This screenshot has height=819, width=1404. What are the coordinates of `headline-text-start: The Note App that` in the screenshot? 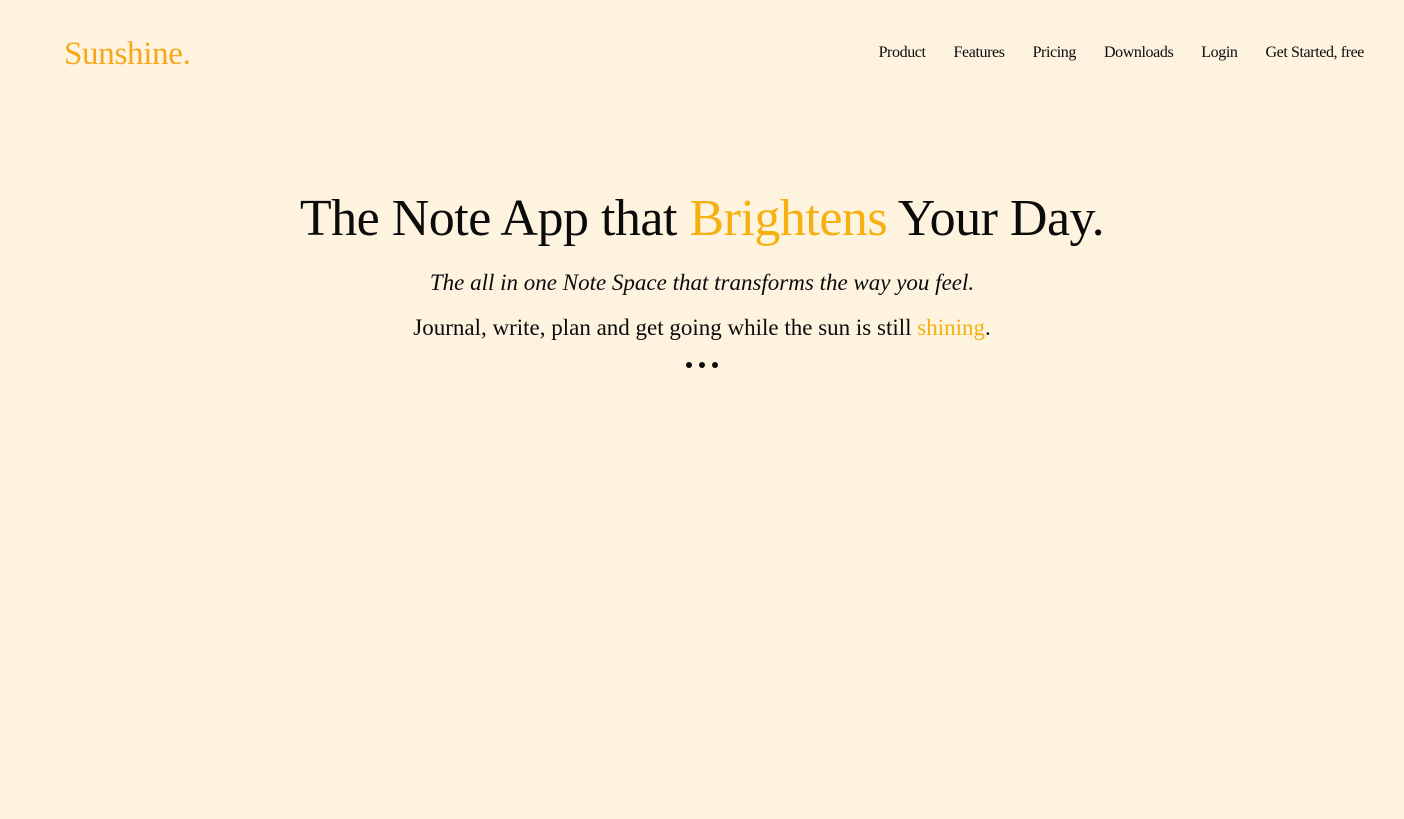 It's located at (494, 218).